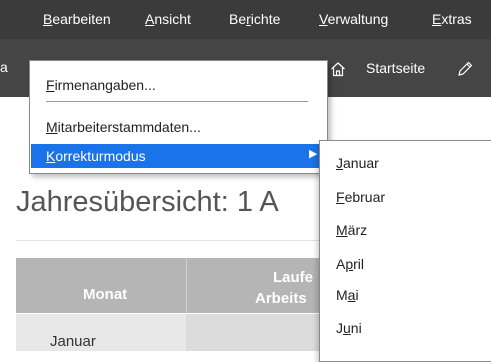 The image size is (491, 362). Describe the element at coordinates (261, 285) in the screenshot. I see `column-header-laufende-arbeitstage: Laufe Arbeits` at that location.